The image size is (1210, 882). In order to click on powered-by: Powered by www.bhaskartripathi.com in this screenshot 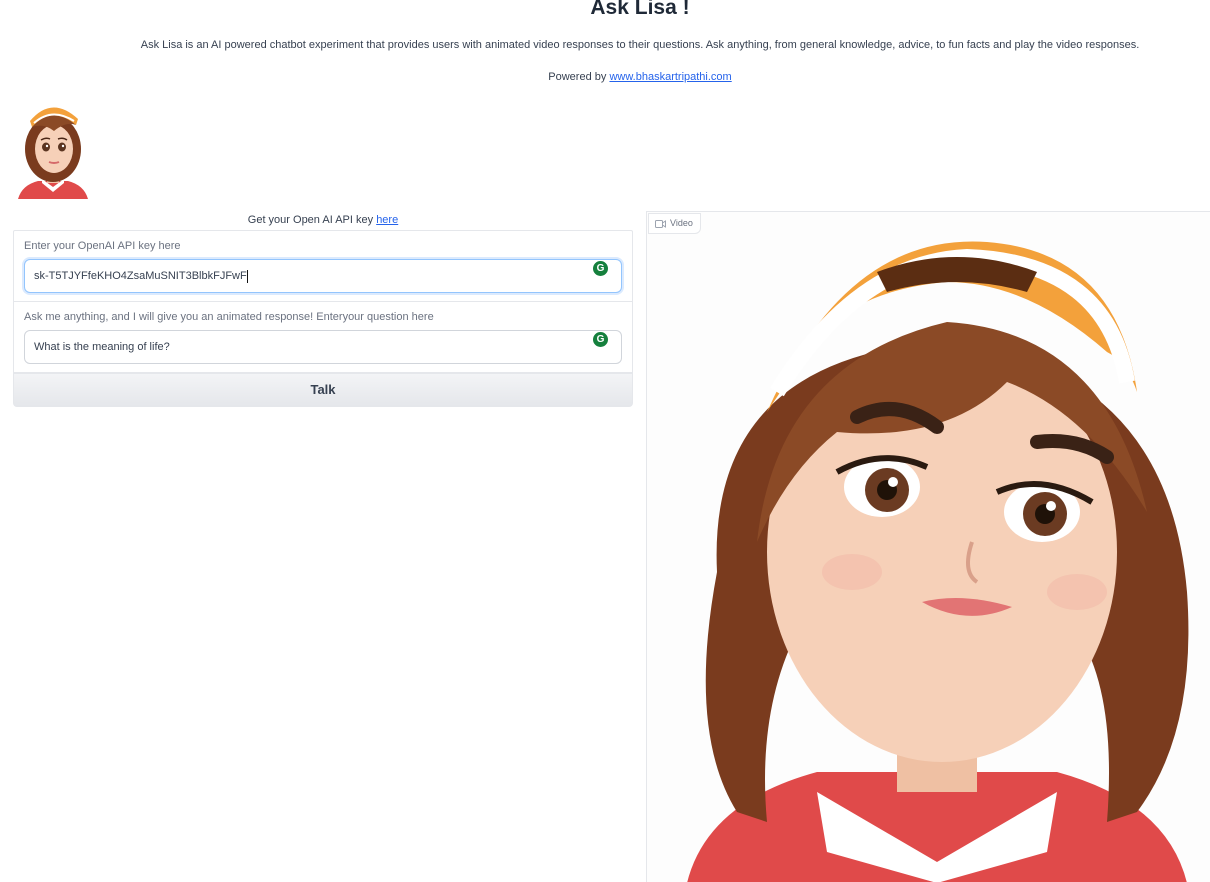, I will do `click(605, 77)`.